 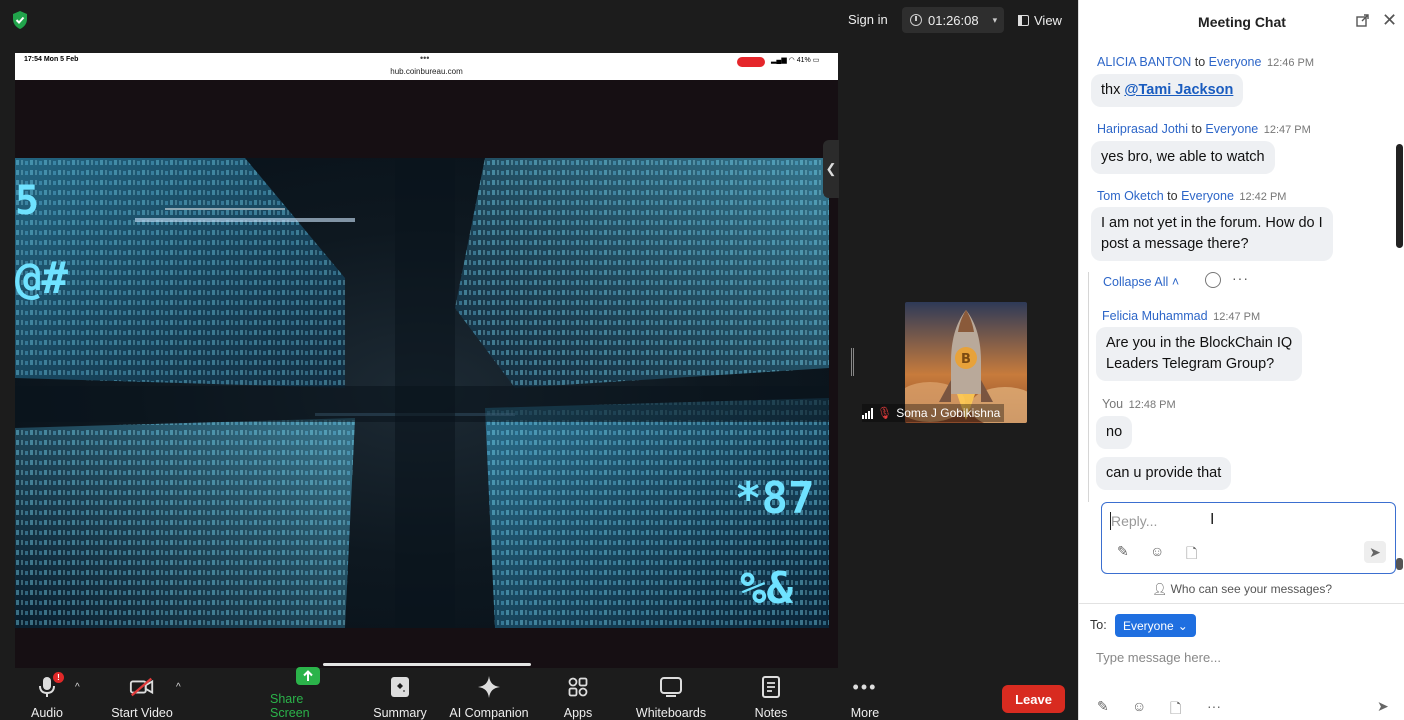 What do you see at coordinates (1142, 129) in the screenshot?
I see `sender-name: Hariprasad Jothi` at bounding box center [1142, 129].